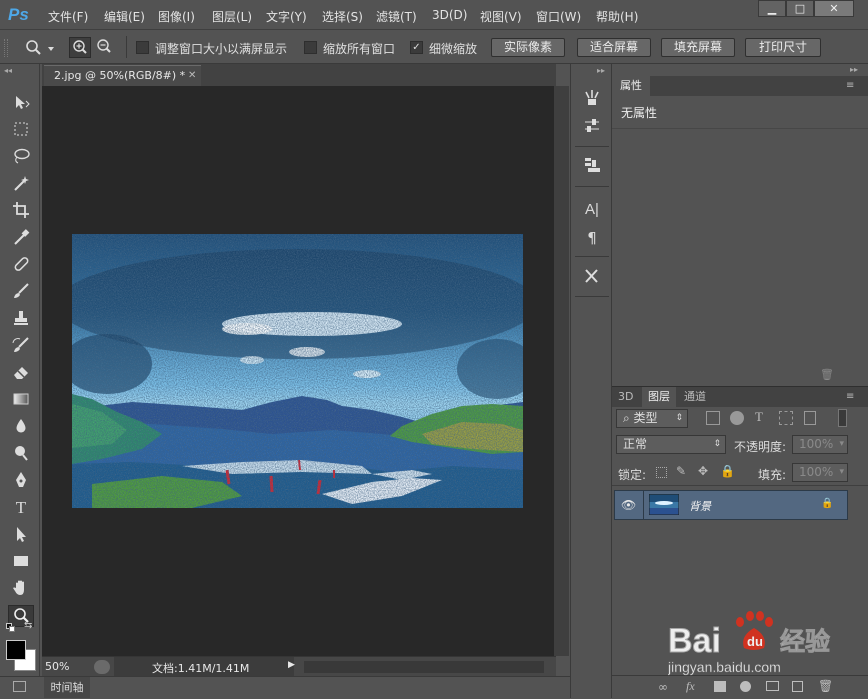 This screenshot has width=868, height=699. What do you see at coordinates (176, 16) in the screenshot?
I see `menu-image: 图像(I)` at bounding box center [176, 16].